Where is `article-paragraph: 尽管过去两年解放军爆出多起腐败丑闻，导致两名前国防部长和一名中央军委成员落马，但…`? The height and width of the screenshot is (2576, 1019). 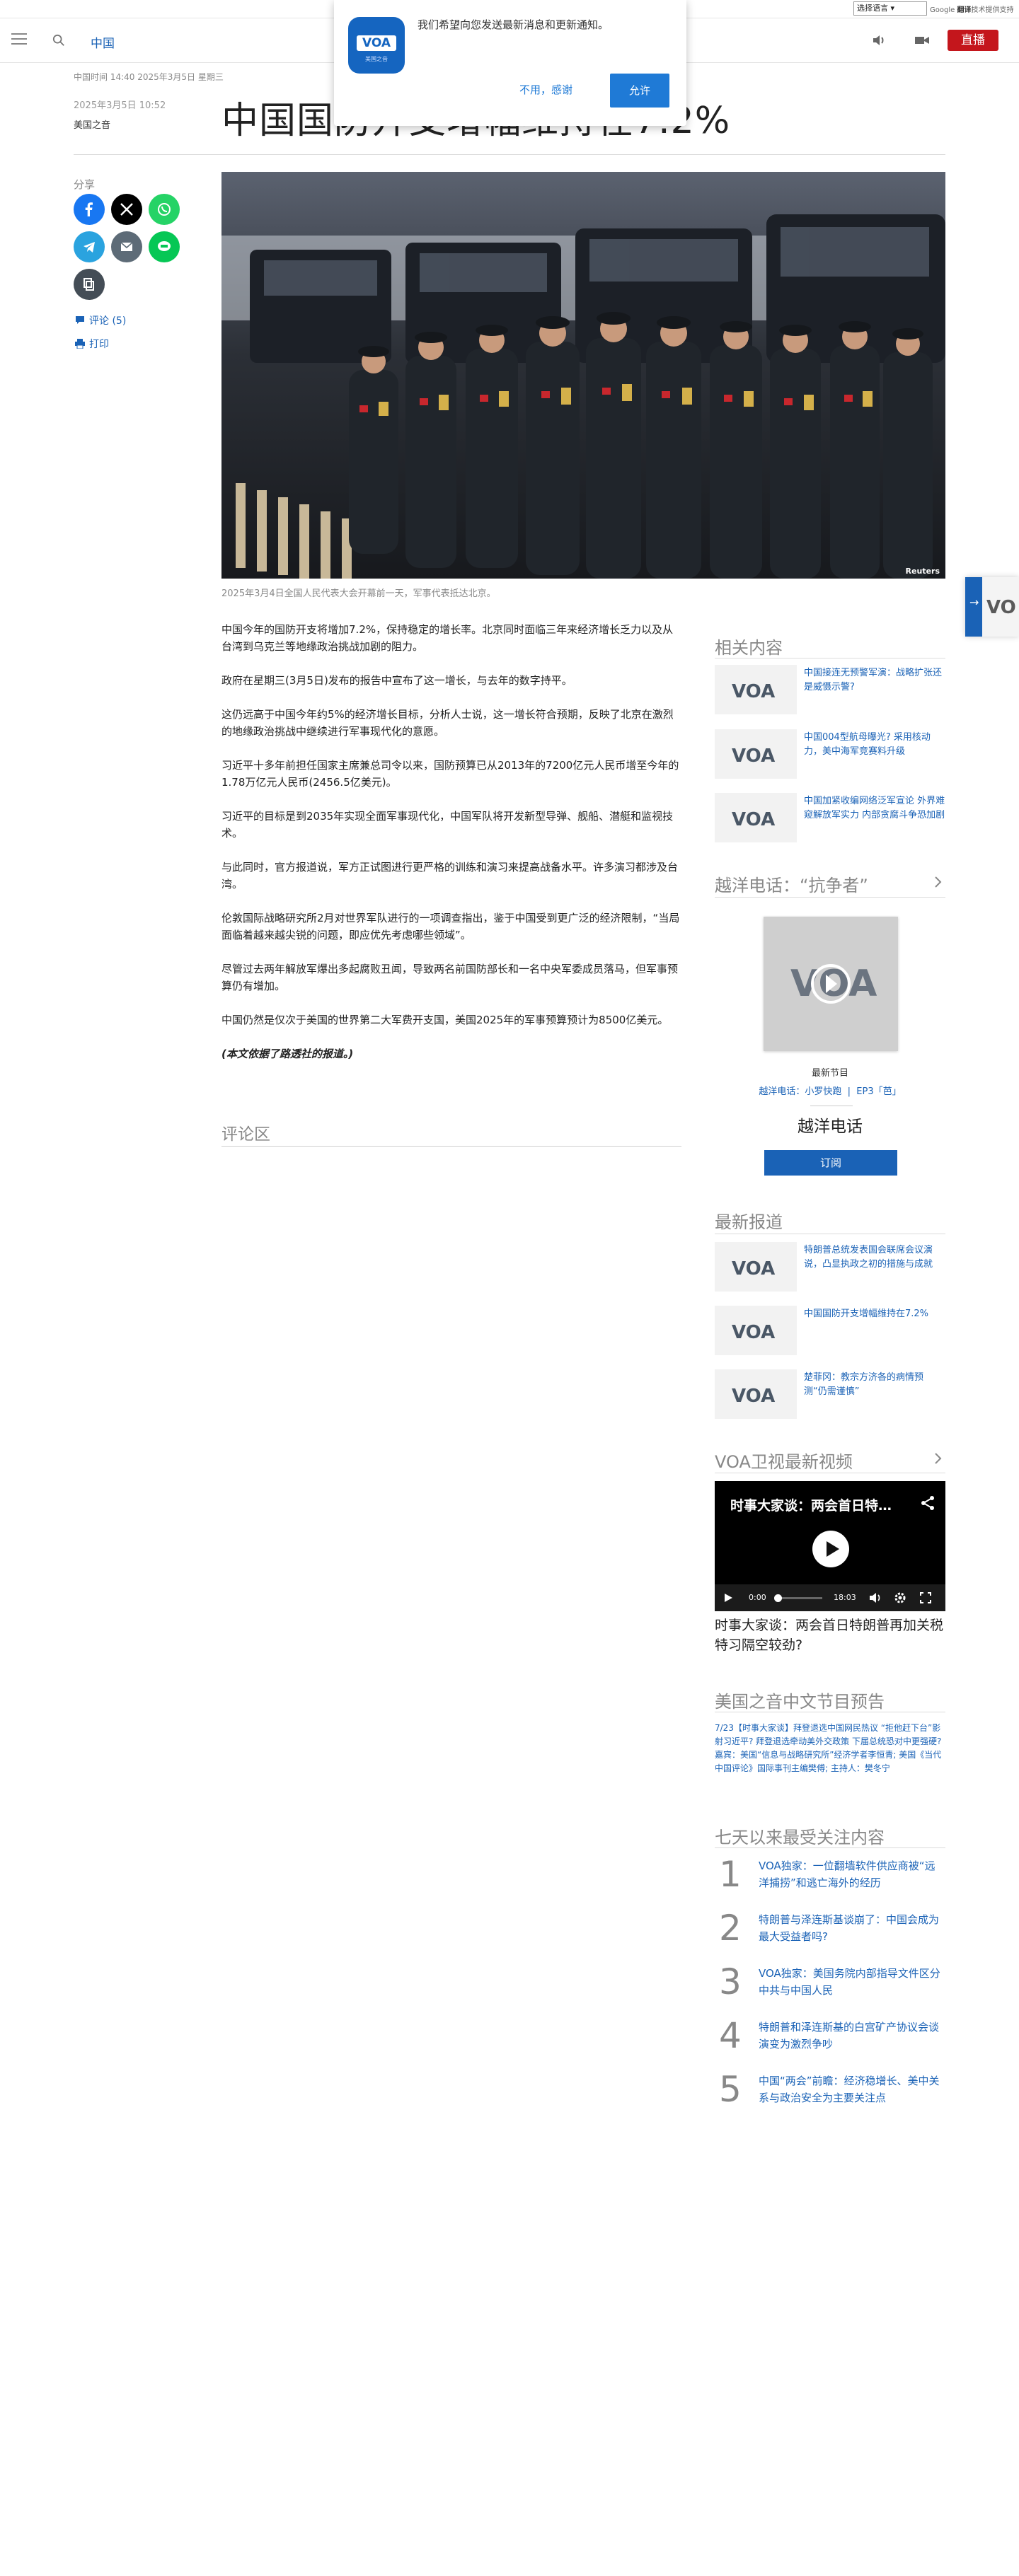 article-paragraph: 尽管过去两年解放军爆出多起腐败丑闻，导致两名前国防部长和一名中央军委成员落马，但… is located at coordinates (450, 977).